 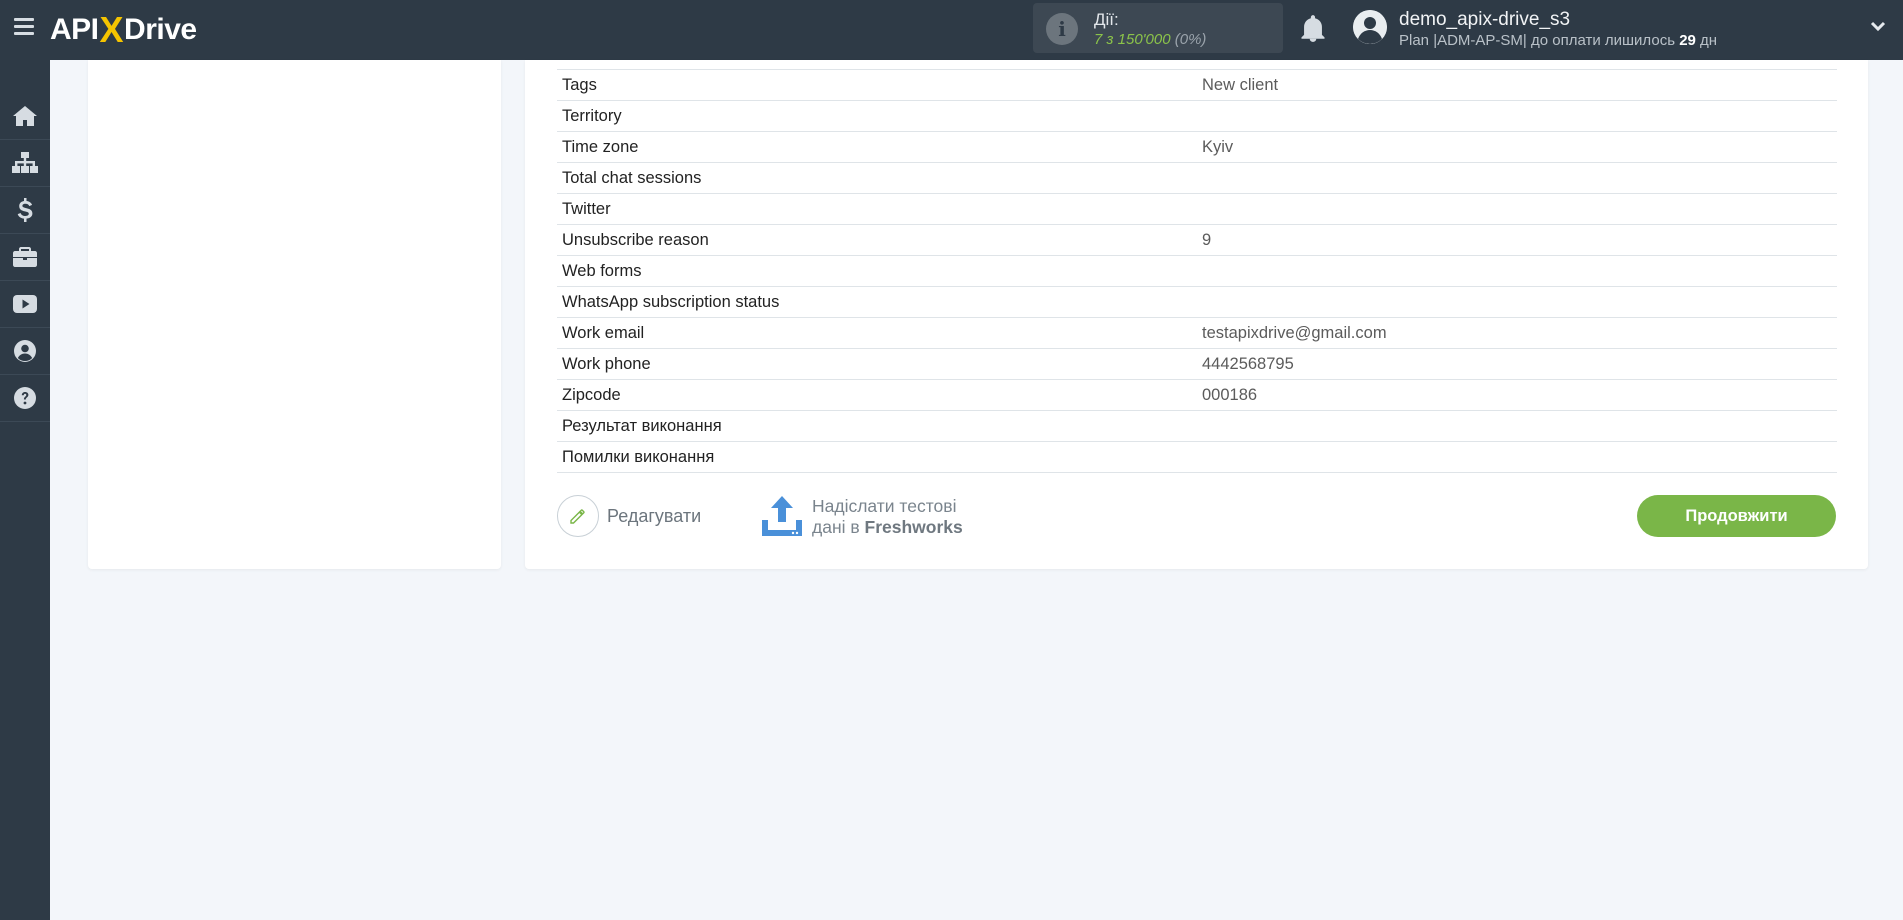 I want to click on send-line-2: дані в, so click(x=838, y=527).